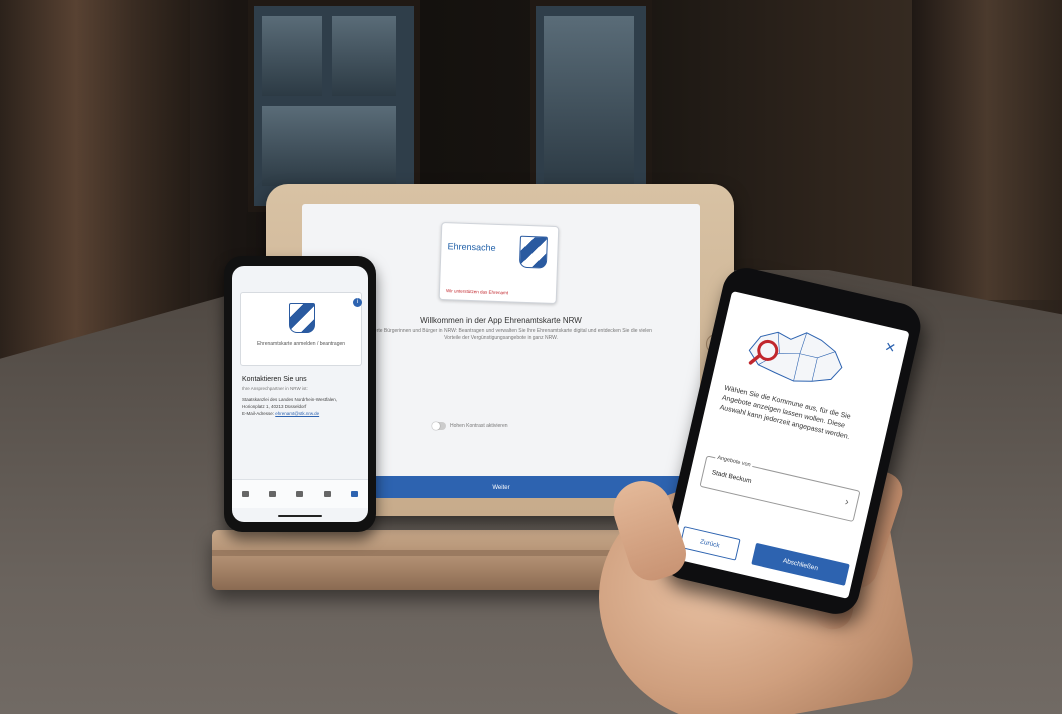 This screenshot has height=714, width=1062. Describe the element at coordinates (591, 106) in the screenshot. I see `window-right` at that location.